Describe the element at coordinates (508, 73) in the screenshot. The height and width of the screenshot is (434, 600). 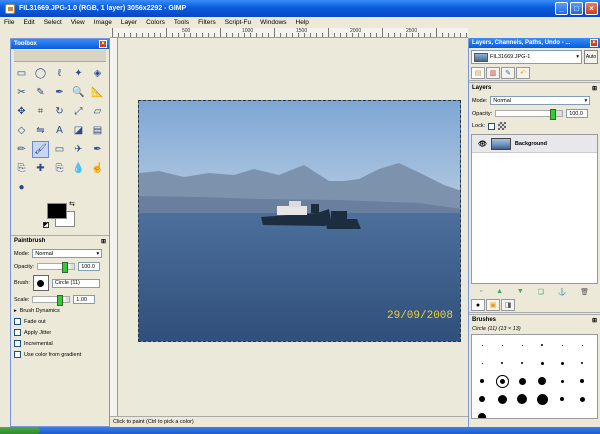
I see `tab-paths: ✎` at that location.